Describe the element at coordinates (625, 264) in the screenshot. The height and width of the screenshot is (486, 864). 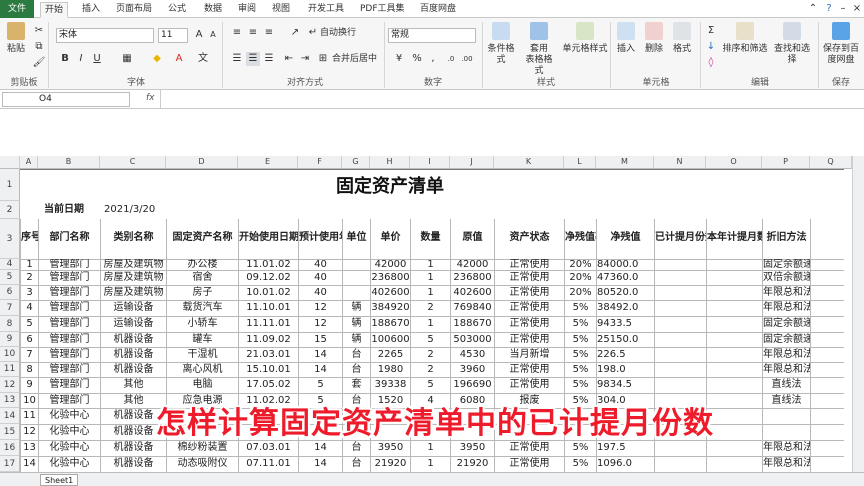
I see `table-cell: 84000.0` at that location.